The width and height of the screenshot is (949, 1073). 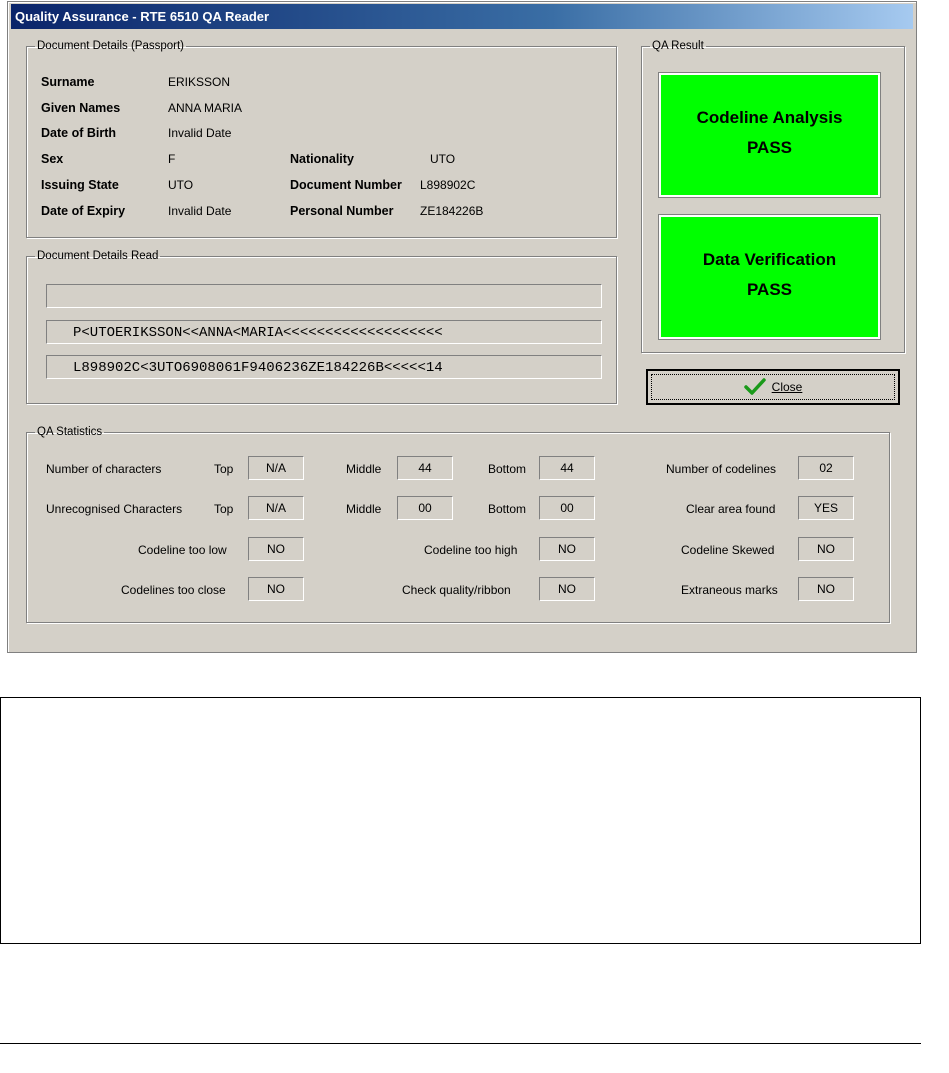 I want to click on close-button-focus: Close, so click(x=773, y=387).